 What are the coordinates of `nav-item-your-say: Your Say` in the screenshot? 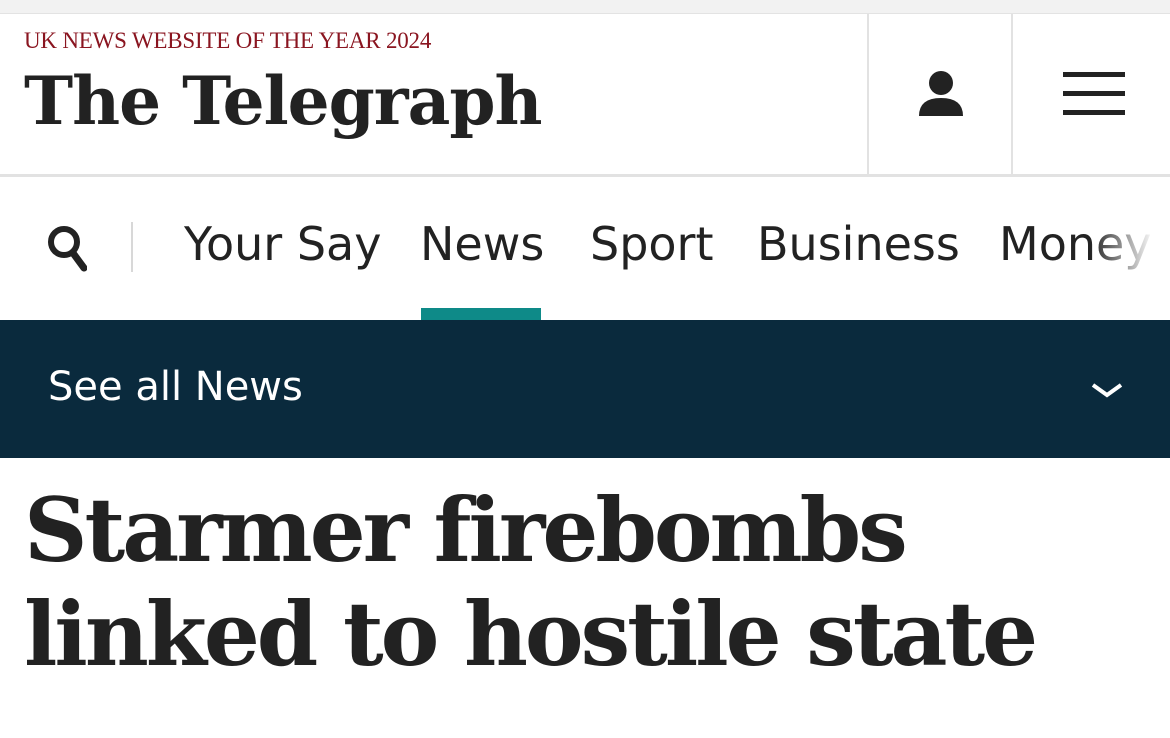 It's located at (282, 244).